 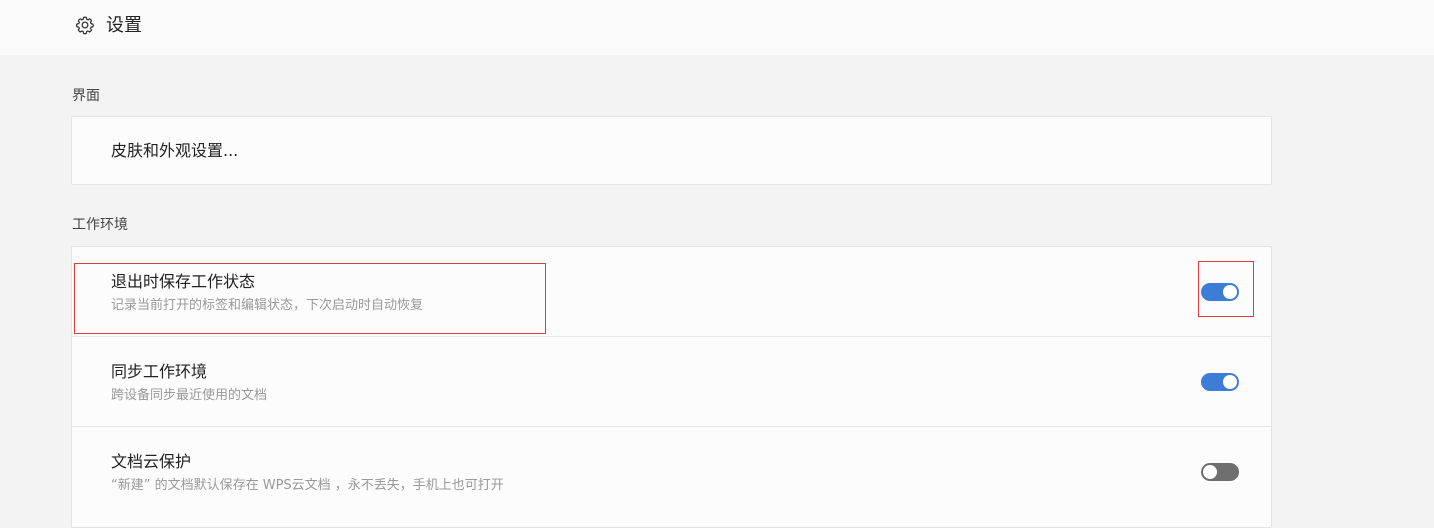 I want to click on setting-row-sync-workspace: 同步工作环境 跨设备同步最近使用的文档, so click(x=671, y=381).